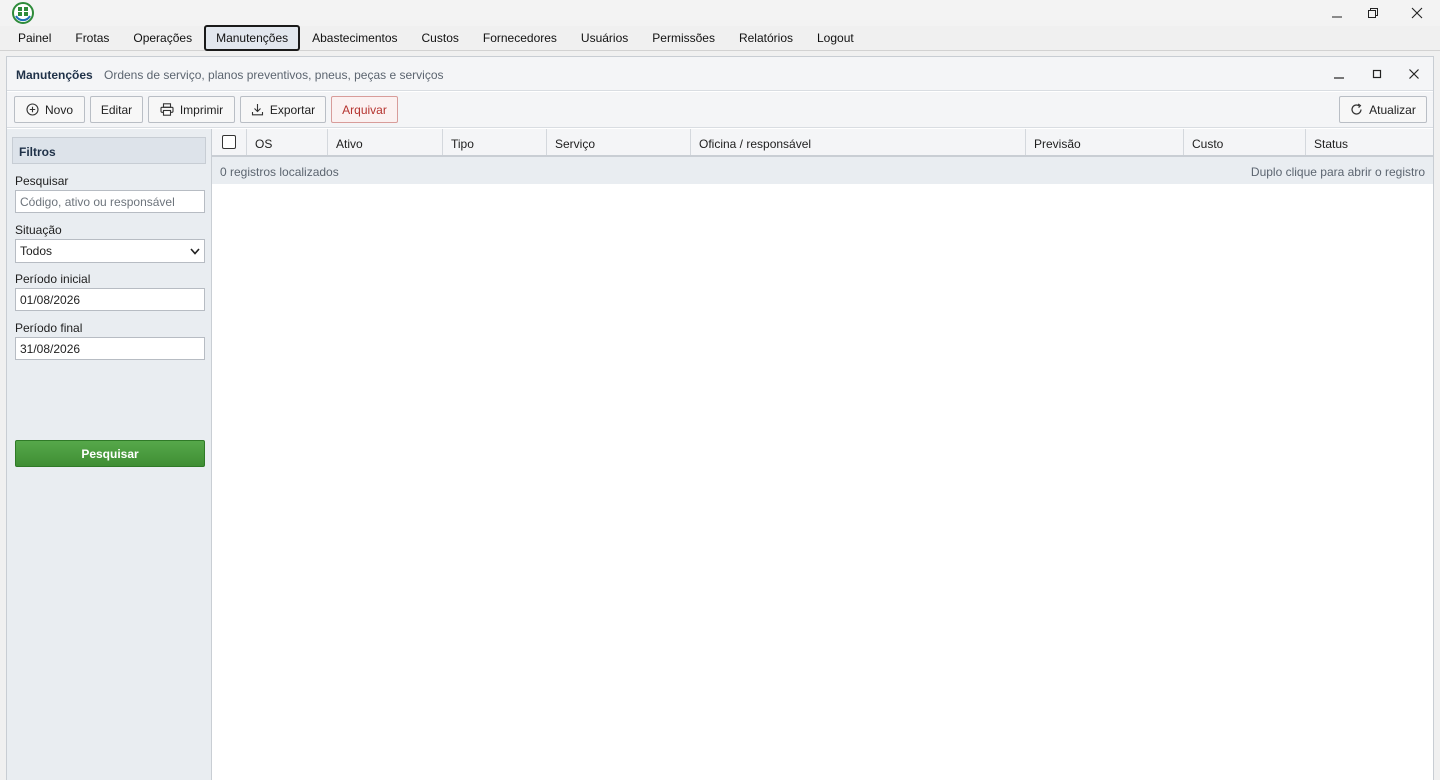  I want to click on edit-button-label: Editar, so click(116, 109).